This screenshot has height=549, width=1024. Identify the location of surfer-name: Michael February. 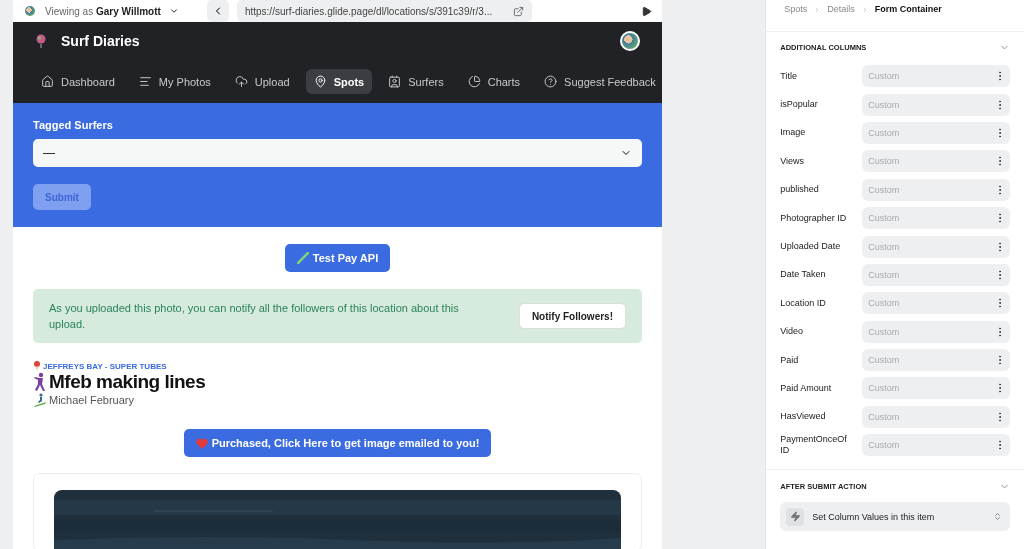
(91, 400).